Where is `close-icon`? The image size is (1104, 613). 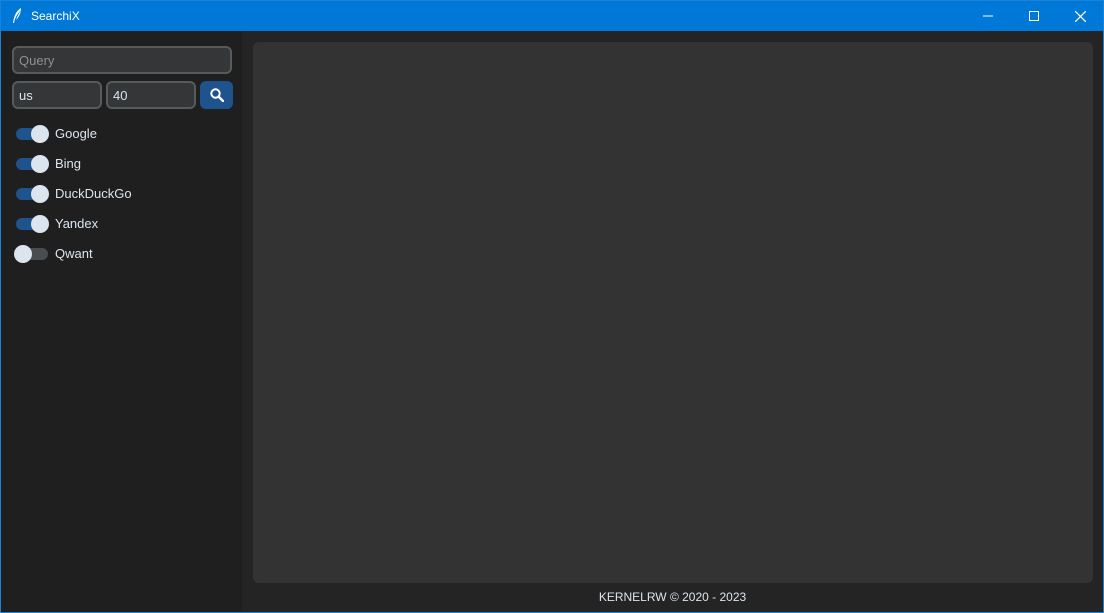 close-icon is located at coordinates (1080, 16).